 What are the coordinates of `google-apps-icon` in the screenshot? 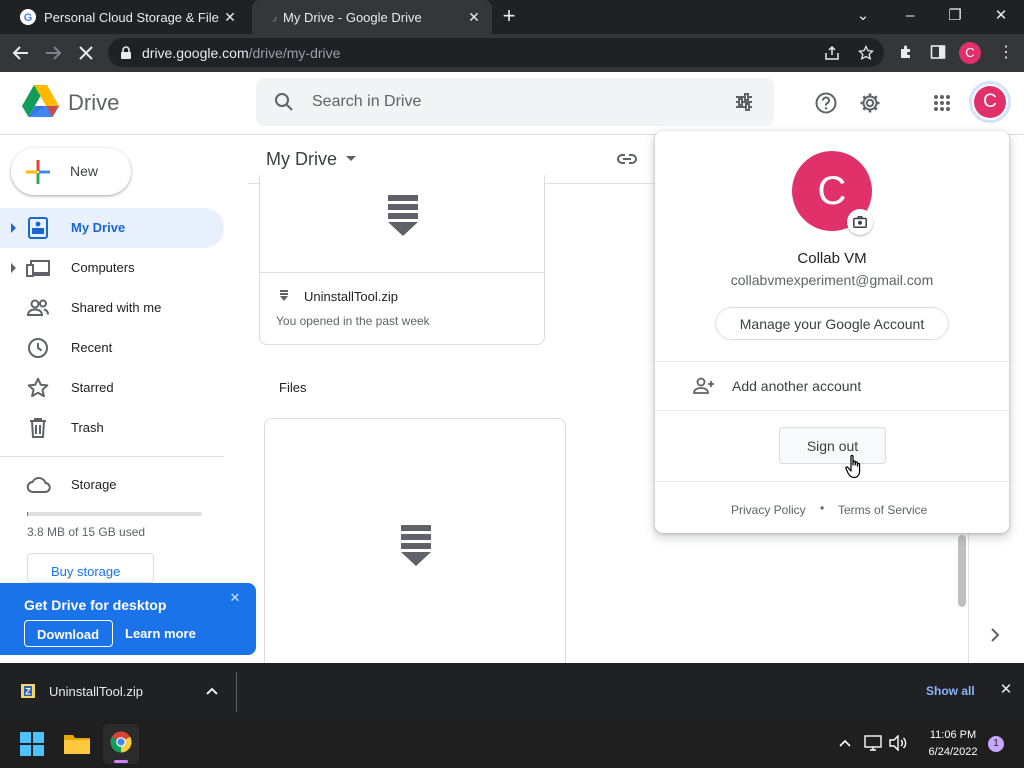 It's located at (942, 103).